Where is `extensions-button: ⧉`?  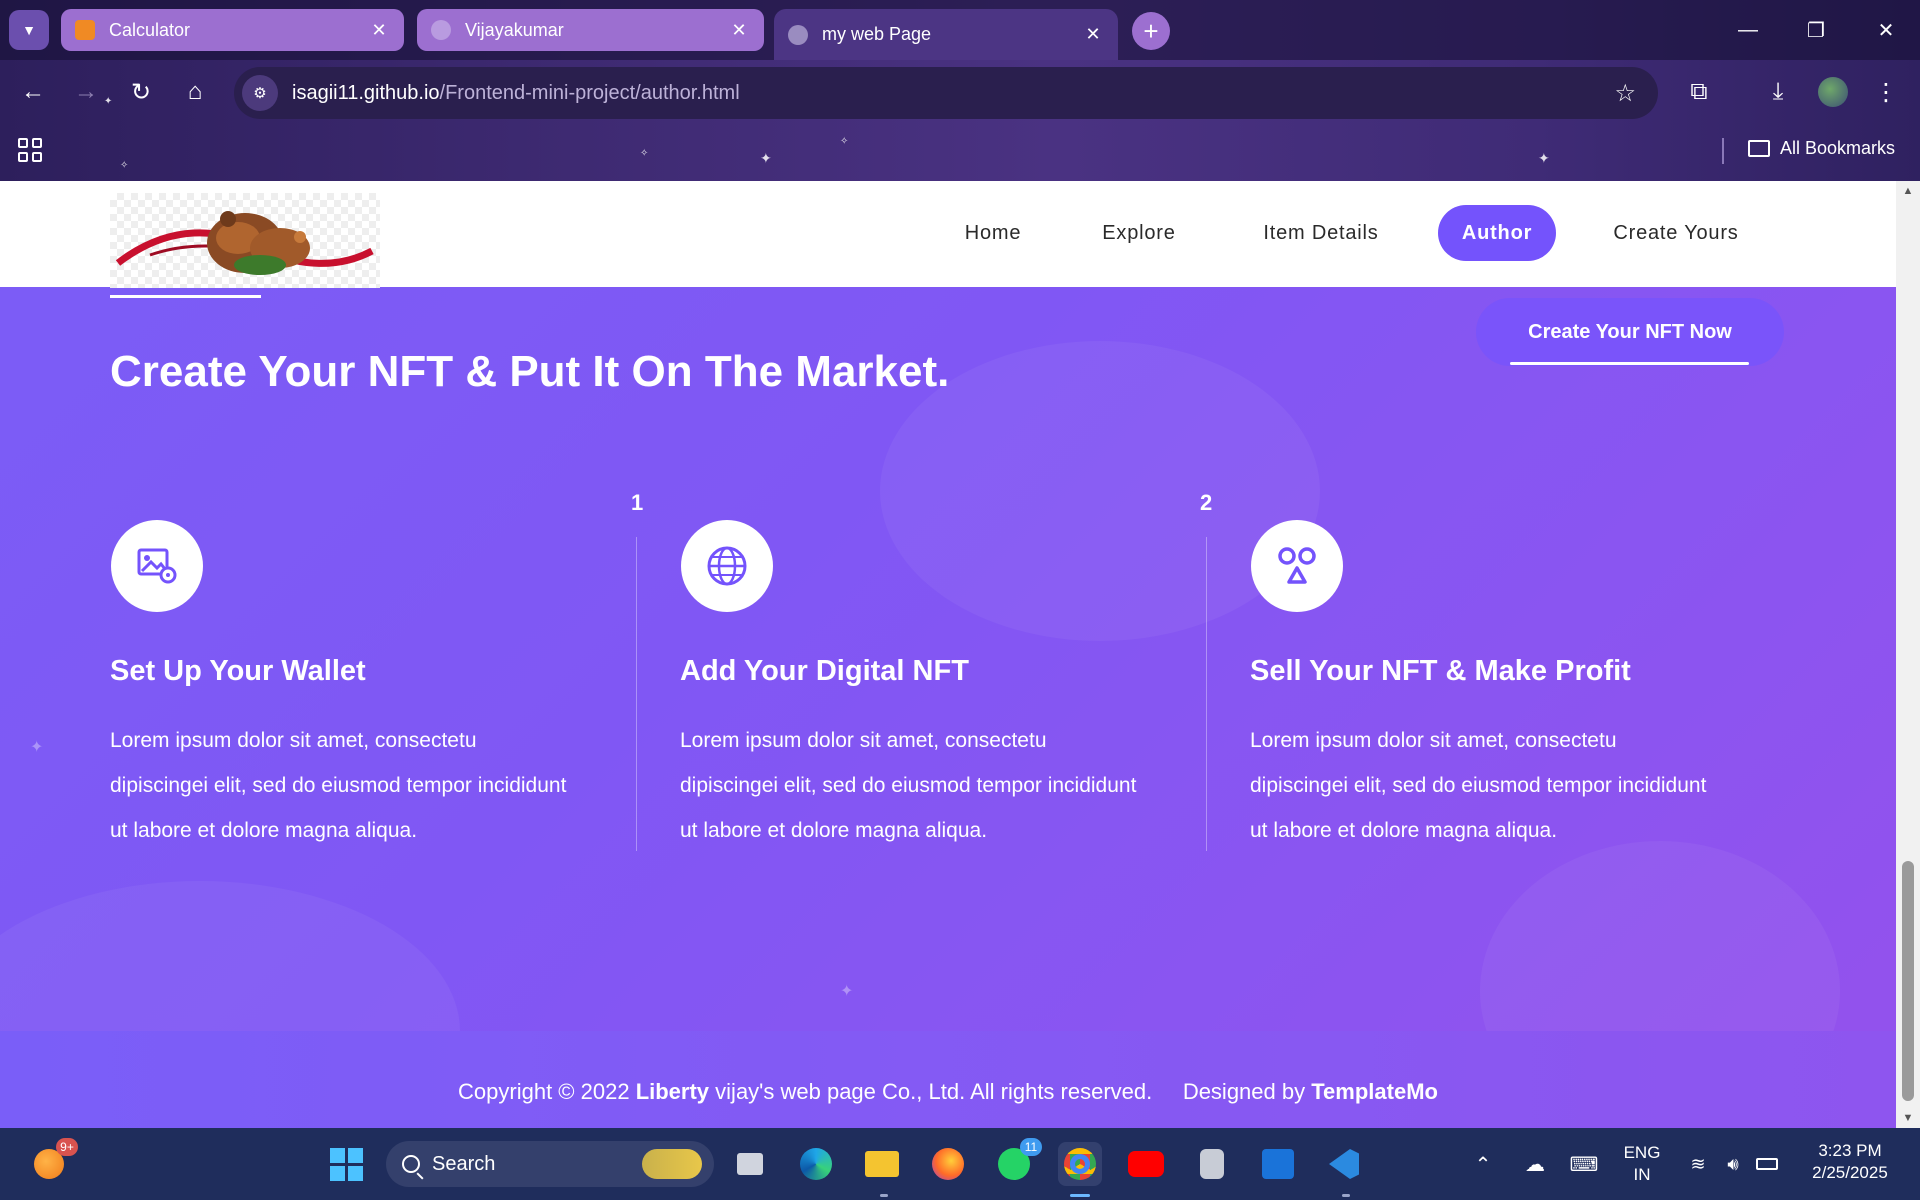
extensions-button: ⧉ is located at coordinates (1699, 92).